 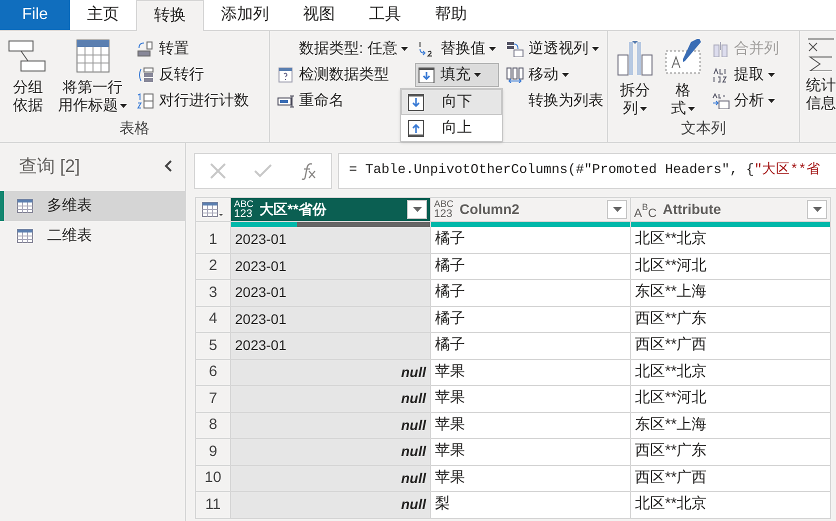 What do you see at coordinates (92, 206) in the screenshot?
I see `query-item: 多维表` at bounding box center [92, 206].